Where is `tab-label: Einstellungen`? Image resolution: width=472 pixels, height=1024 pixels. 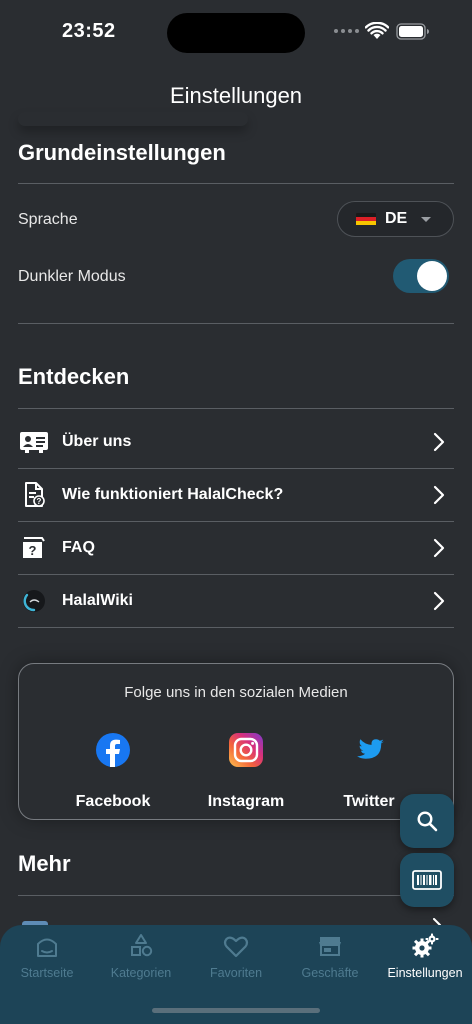
tab-label: Einstellungen is located at coordinates (425, 973).